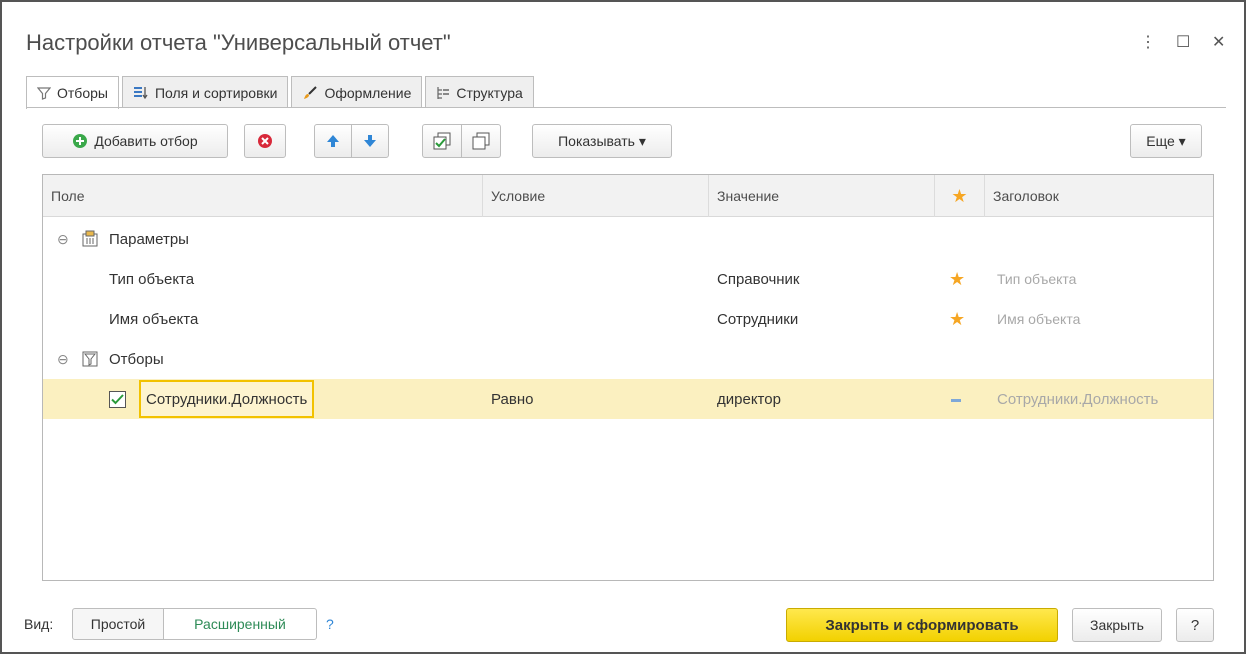 The height and width of the screenshot is (654, 1246). I want to click on group-row-filters: ⊖ Отборы, so click(628, 359).